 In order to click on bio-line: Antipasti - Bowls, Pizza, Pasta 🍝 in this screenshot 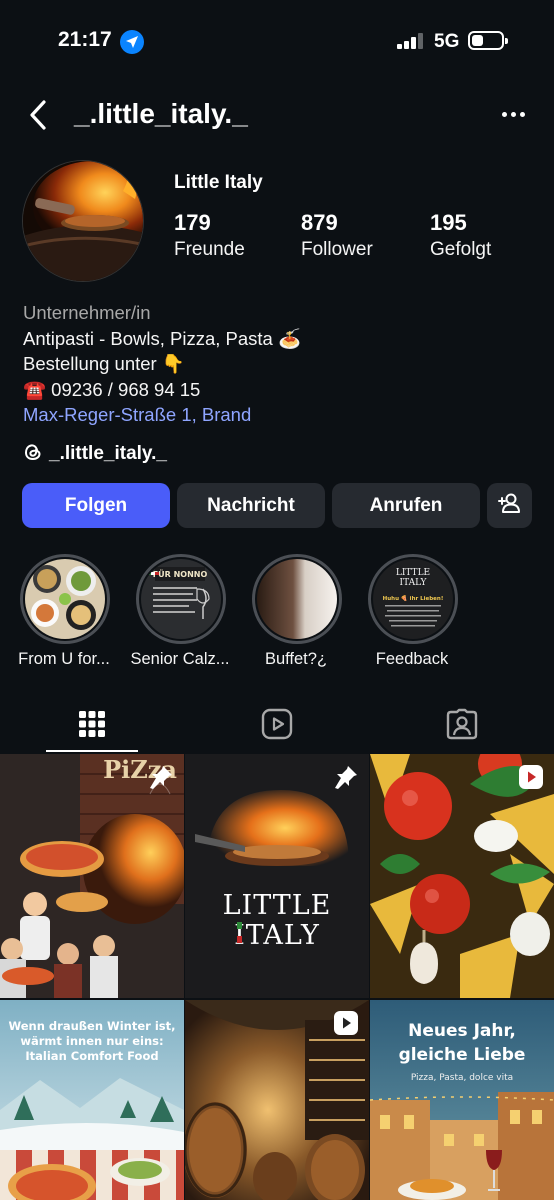, I will do `click(162, 338)`.